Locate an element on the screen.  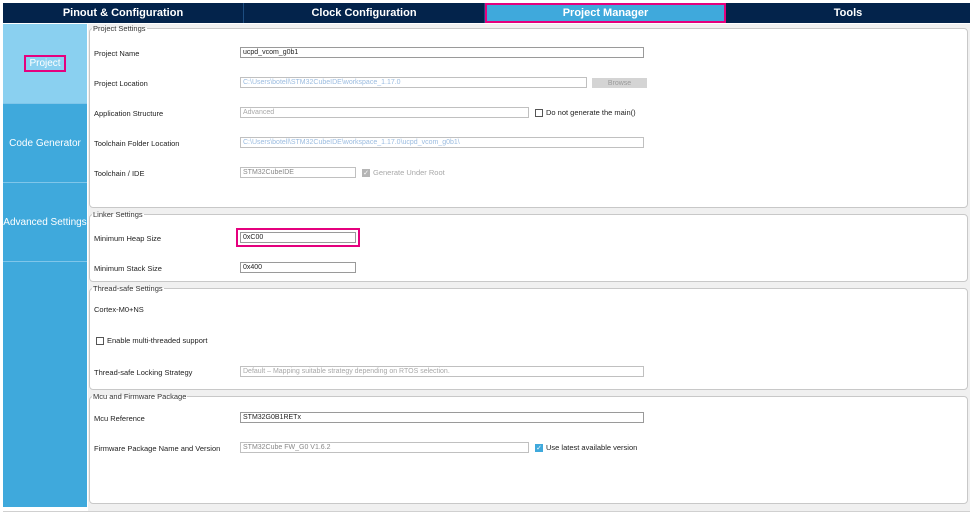
nav-item-code-generator-label: Code Generator is located at coordinates (45, 143).